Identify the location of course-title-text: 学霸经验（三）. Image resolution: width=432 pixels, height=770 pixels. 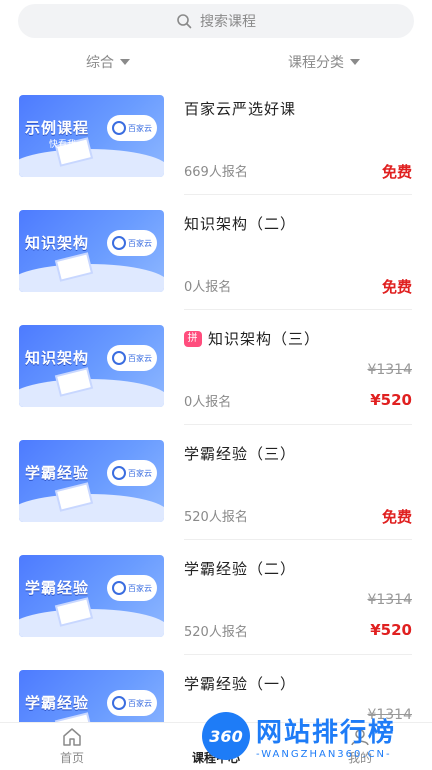
(240, 454).